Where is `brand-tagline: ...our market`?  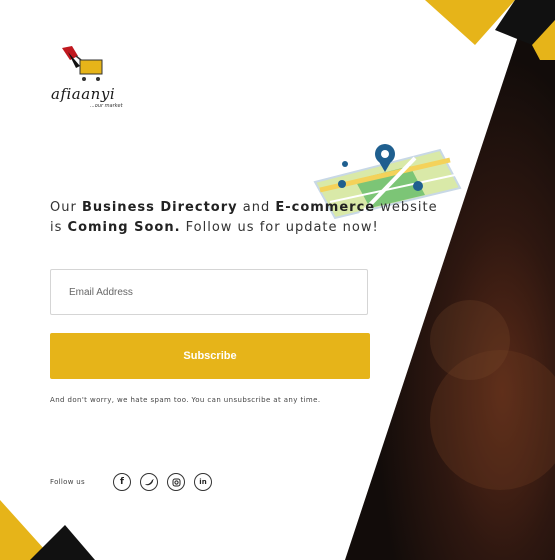 brand-tagline: ...our market is located at coordinates (106, 106).